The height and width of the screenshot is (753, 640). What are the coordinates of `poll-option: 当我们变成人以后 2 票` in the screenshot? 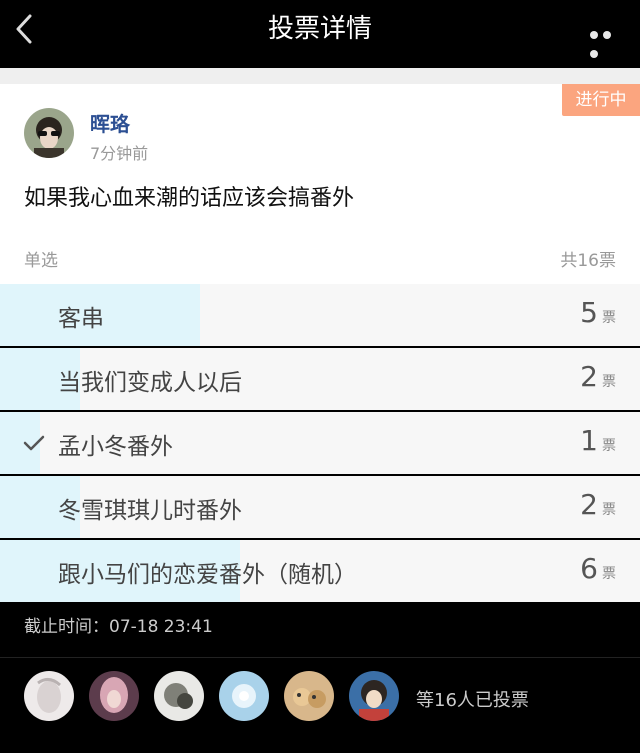 It's located at (320, 379).